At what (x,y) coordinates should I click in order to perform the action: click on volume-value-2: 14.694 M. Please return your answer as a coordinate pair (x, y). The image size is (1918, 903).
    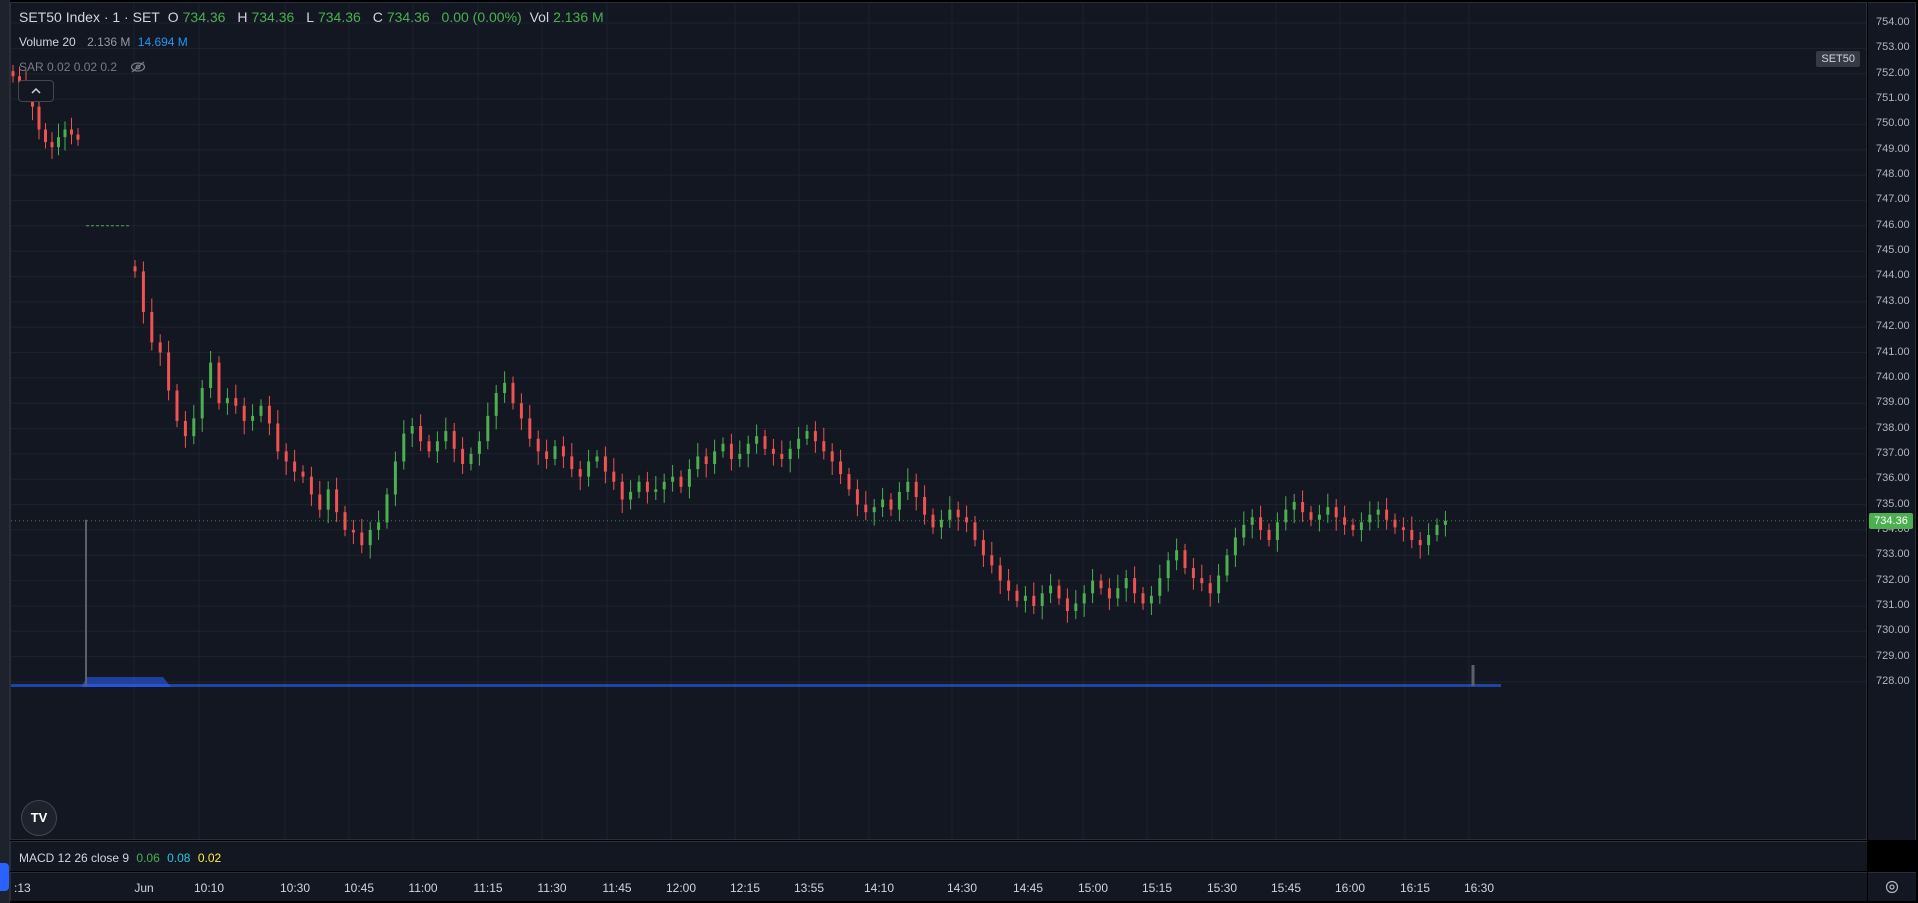
    Looking at the image, I should click on (162, 42).